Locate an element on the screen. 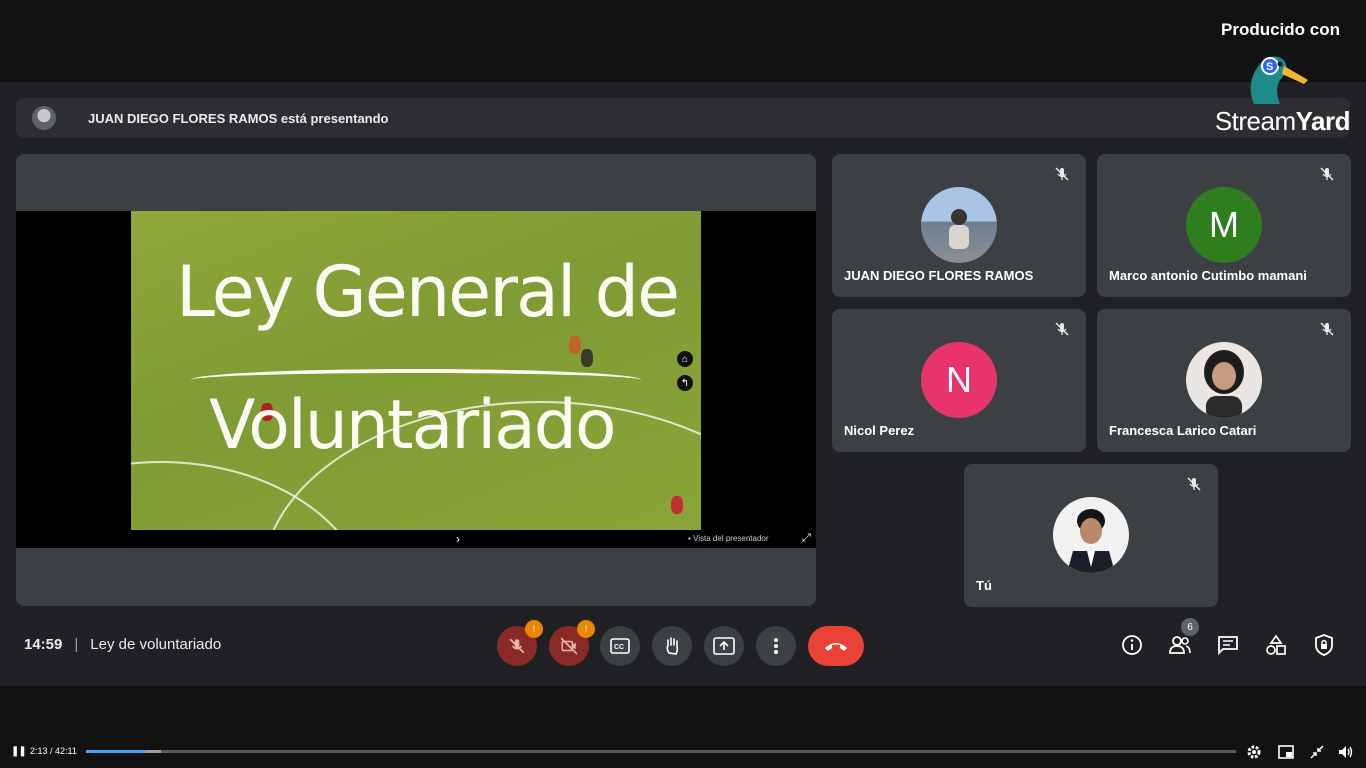 The width and height of the screenshot is (1366, 768). participant-avatar: M is located at coordinates (1224, 225).